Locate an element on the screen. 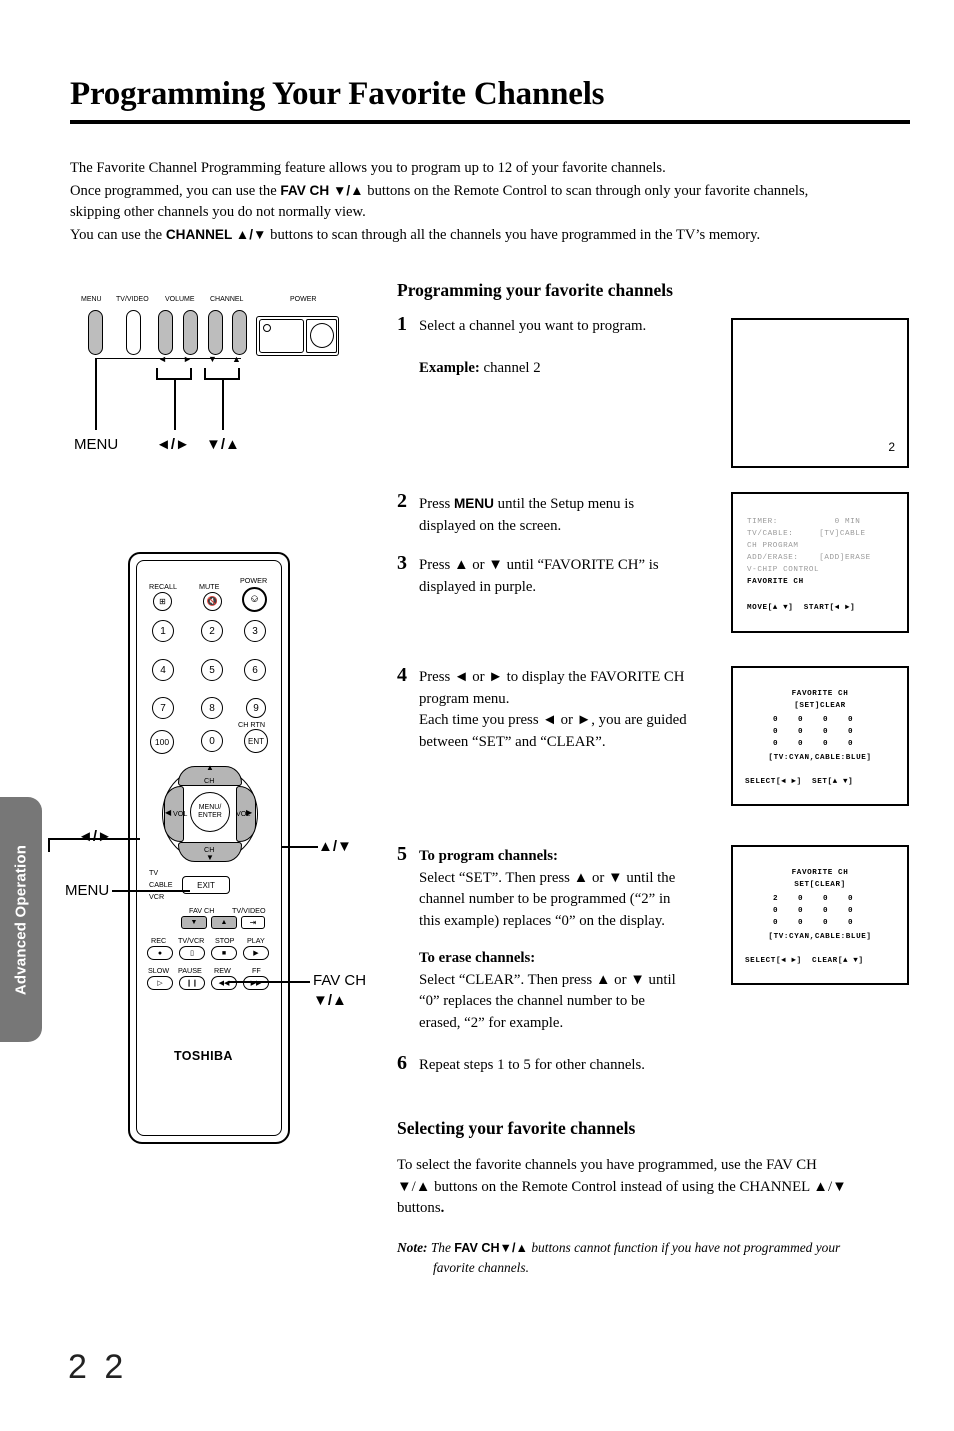 This screenshot has height=1431, width=954. stop-icon: ■ is located at coordinates (224, 953).